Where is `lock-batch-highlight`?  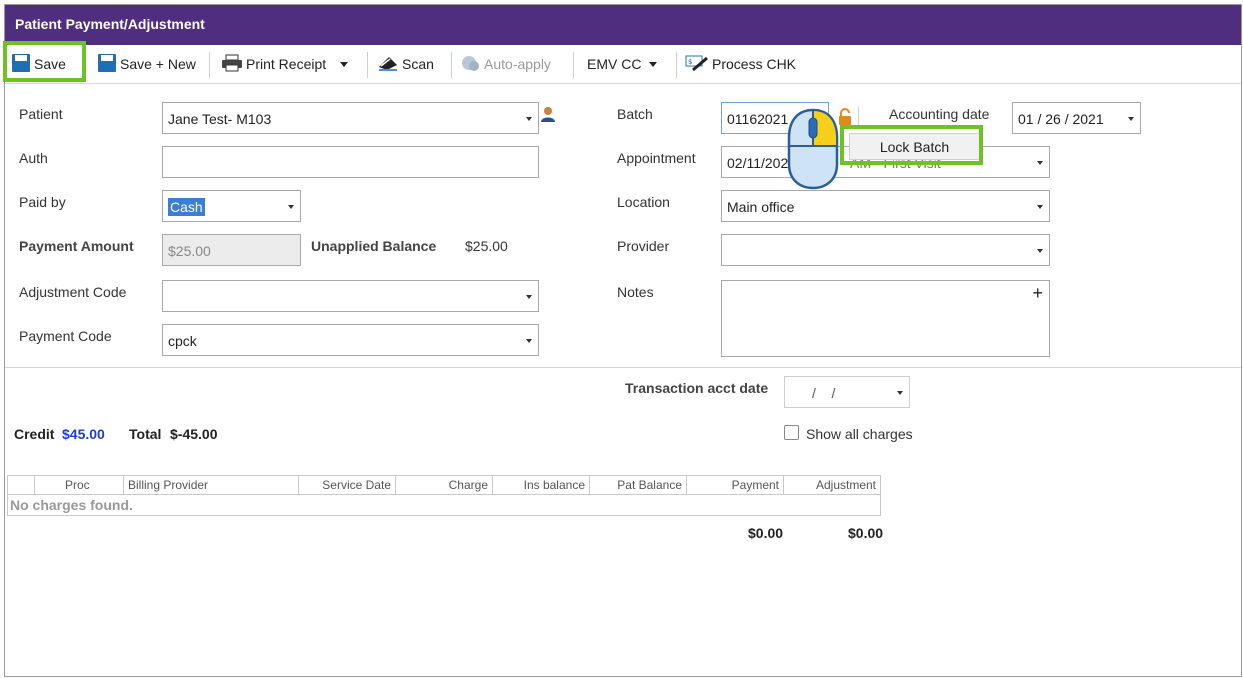
lock-batch-highlight is located at coordinates (911, 145).